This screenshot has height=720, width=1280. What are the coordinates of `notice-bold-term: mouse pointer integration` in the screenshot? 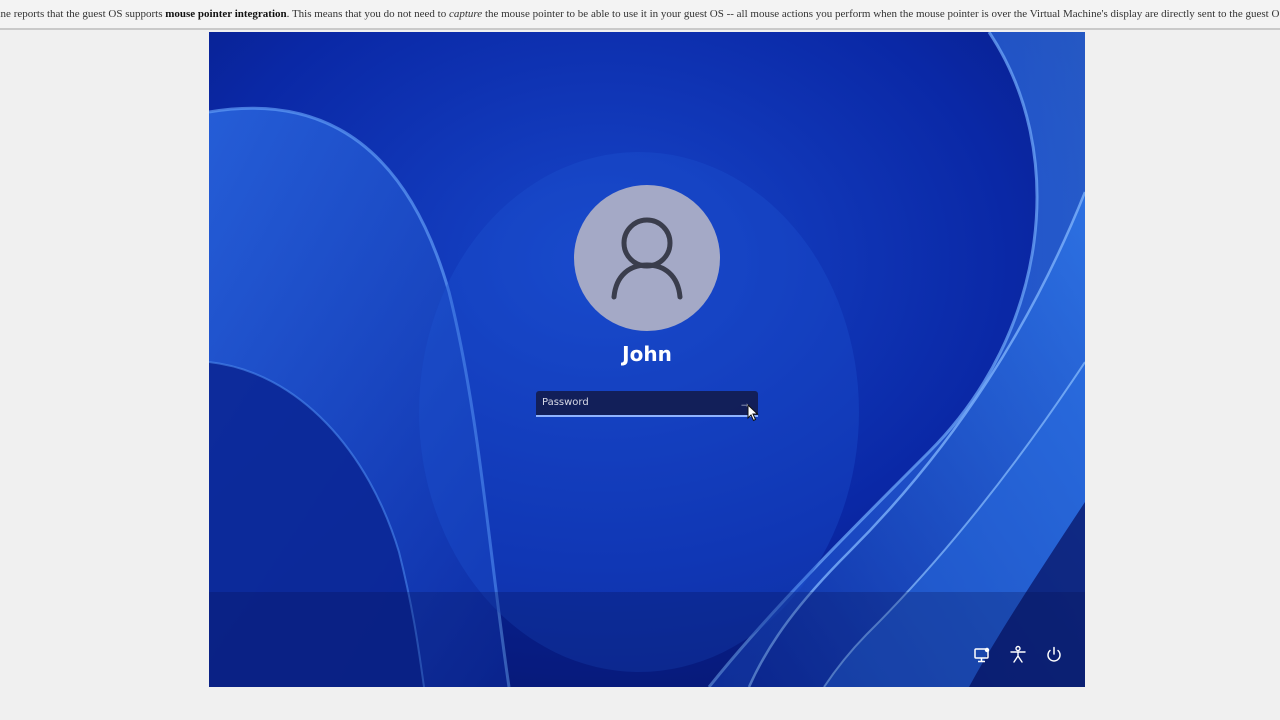 It's located at (226, 14).